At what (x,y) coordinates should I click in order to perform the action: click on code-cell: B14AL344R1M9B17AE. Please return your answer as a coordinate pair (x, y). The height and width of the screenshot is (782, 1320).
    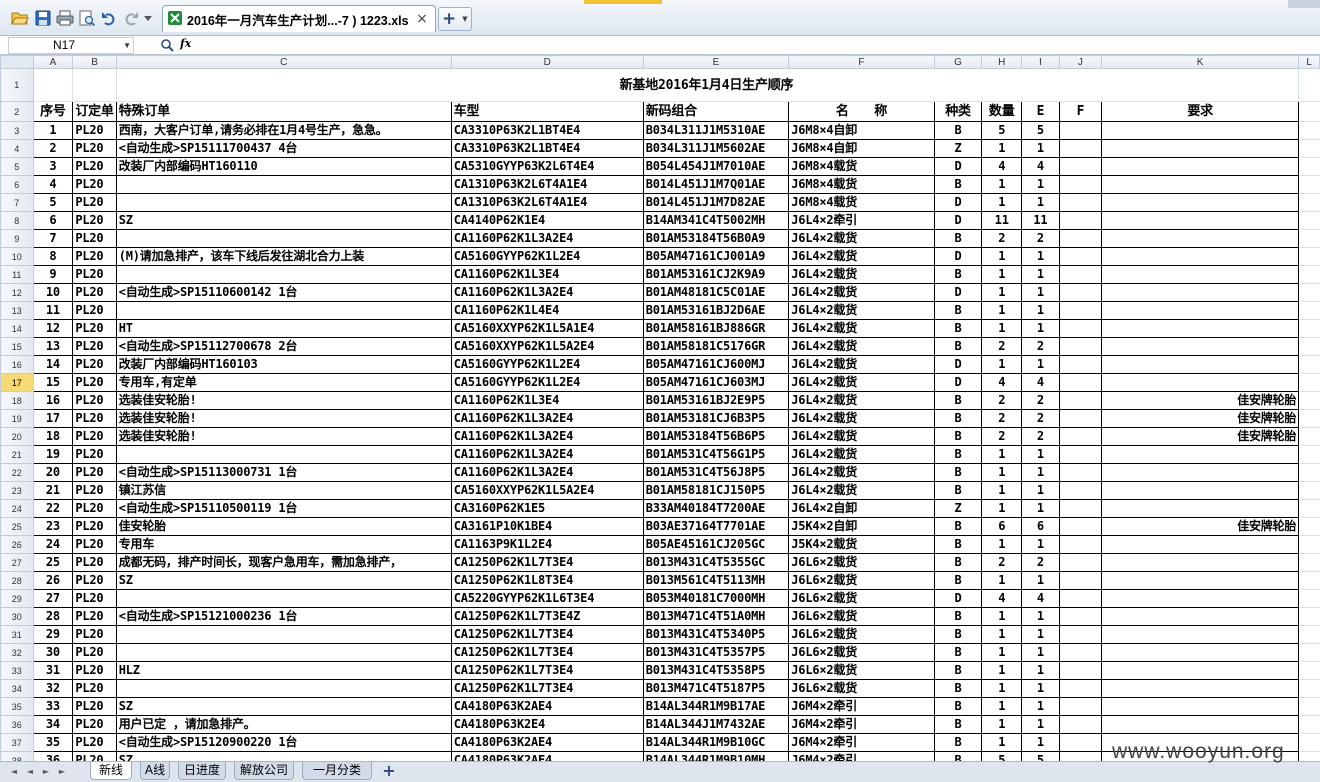
    Looking at the image, I should click on (716, 706).